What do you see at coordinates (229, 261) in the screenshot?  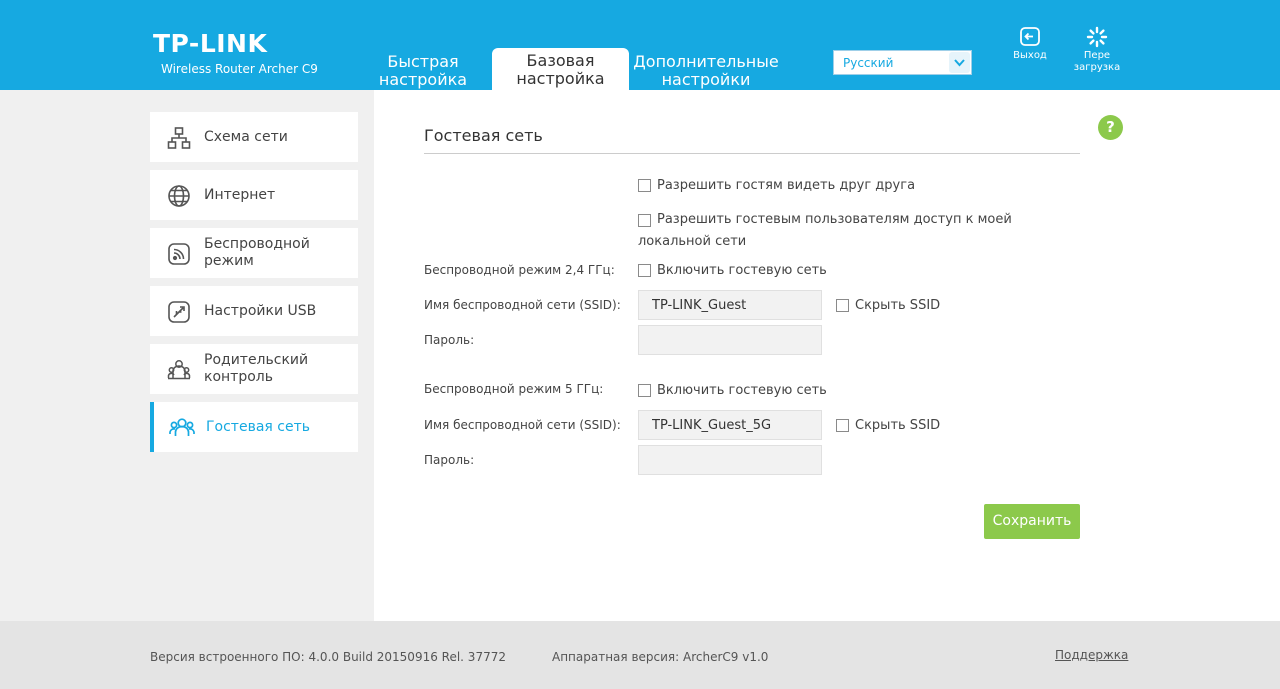 I see `sidebar-item-label-line2: режим` at bounding box center [229, 261].